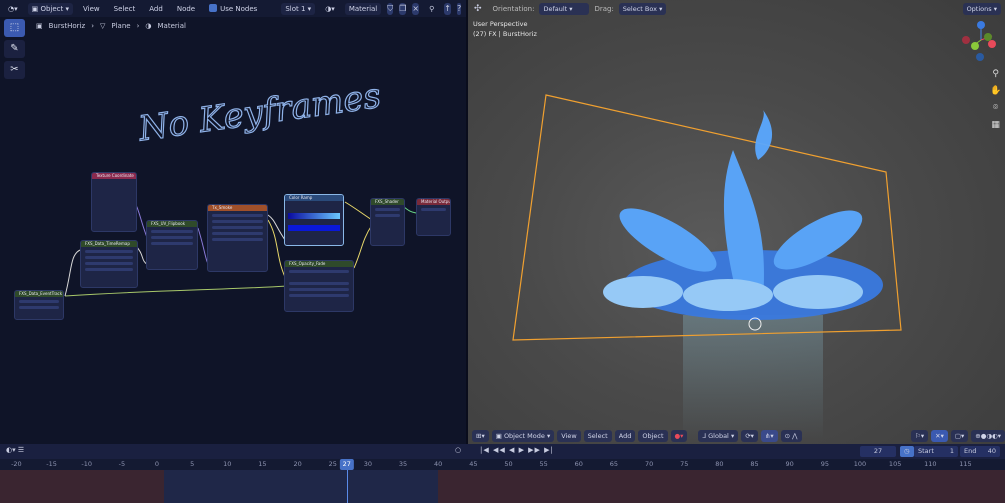  What do you see at coordinates (791, 436) in the screenshot?
I see `proportional-edit-icon: ⊙ ⋀` at bounding box center [791, 436].